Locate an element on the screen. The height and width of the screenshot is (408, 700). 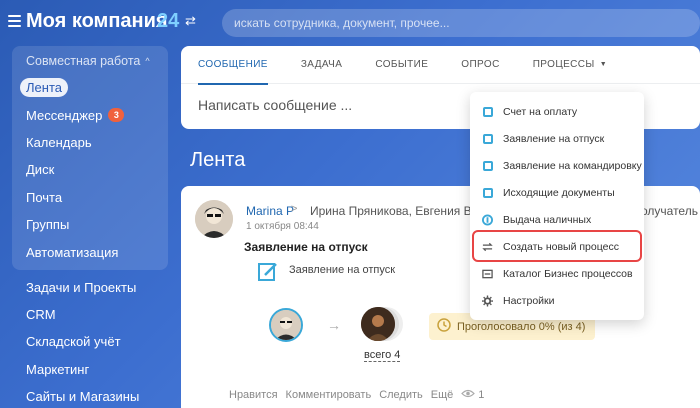
sidebar-item-inventory: Складской учёт is located at coordinates (90, 341).